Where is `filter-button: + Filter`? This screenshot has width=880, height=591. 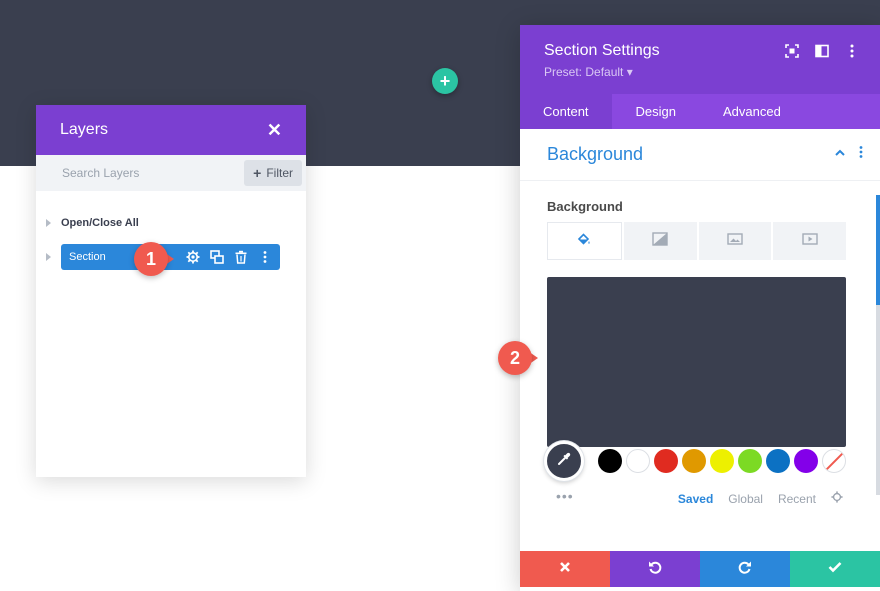 filter-button: + Filter is located at coordinates (273, 173).